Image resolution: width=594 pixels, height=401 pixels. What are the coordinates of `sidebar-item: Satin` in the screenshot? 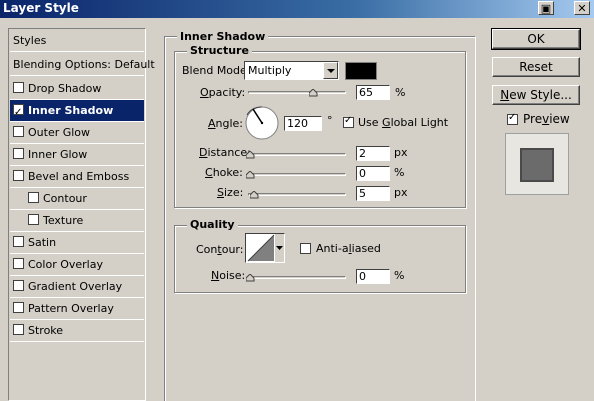 It's located at (77, 243).